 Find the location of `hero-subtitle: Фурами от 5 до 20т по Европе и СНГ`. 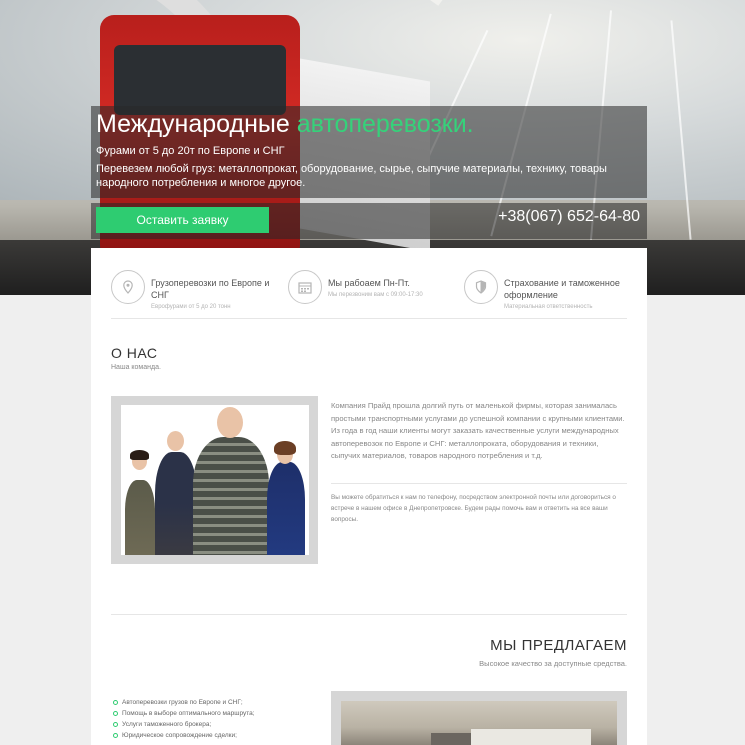

hero-subtitle: Фурами от 5 до 20т по Европе и СНГ is located at coordinates (190, 151).